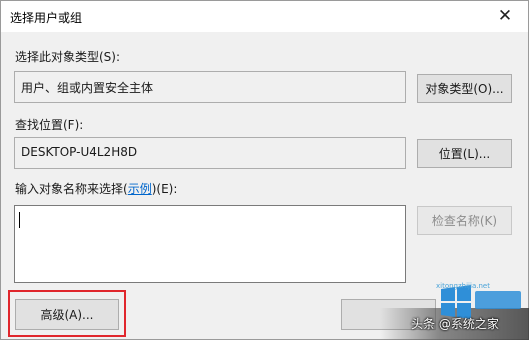 The height and width of the screenshot is (340, 529). I want to click on text-caret, so click(19, 220).